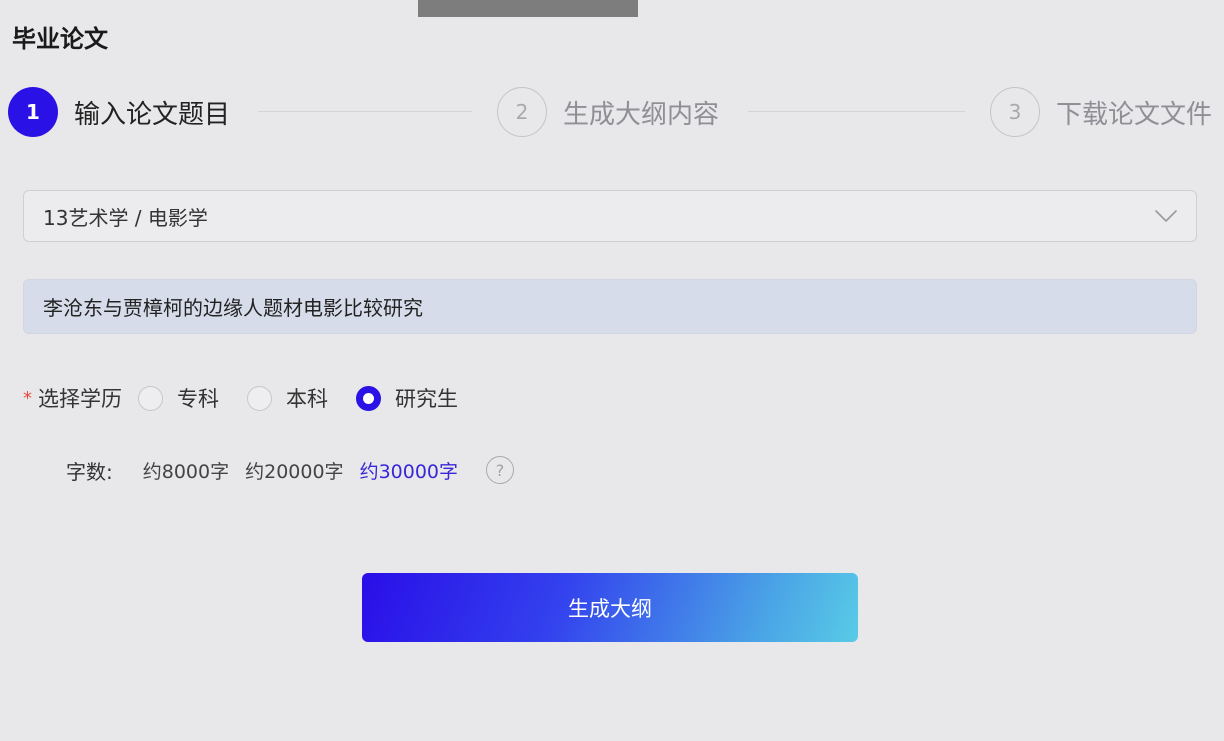 Image resolution: width=1224 pixels, height=741 pixels. I want to click on step-3: 3 下载论文文件, so click(1101, 112).